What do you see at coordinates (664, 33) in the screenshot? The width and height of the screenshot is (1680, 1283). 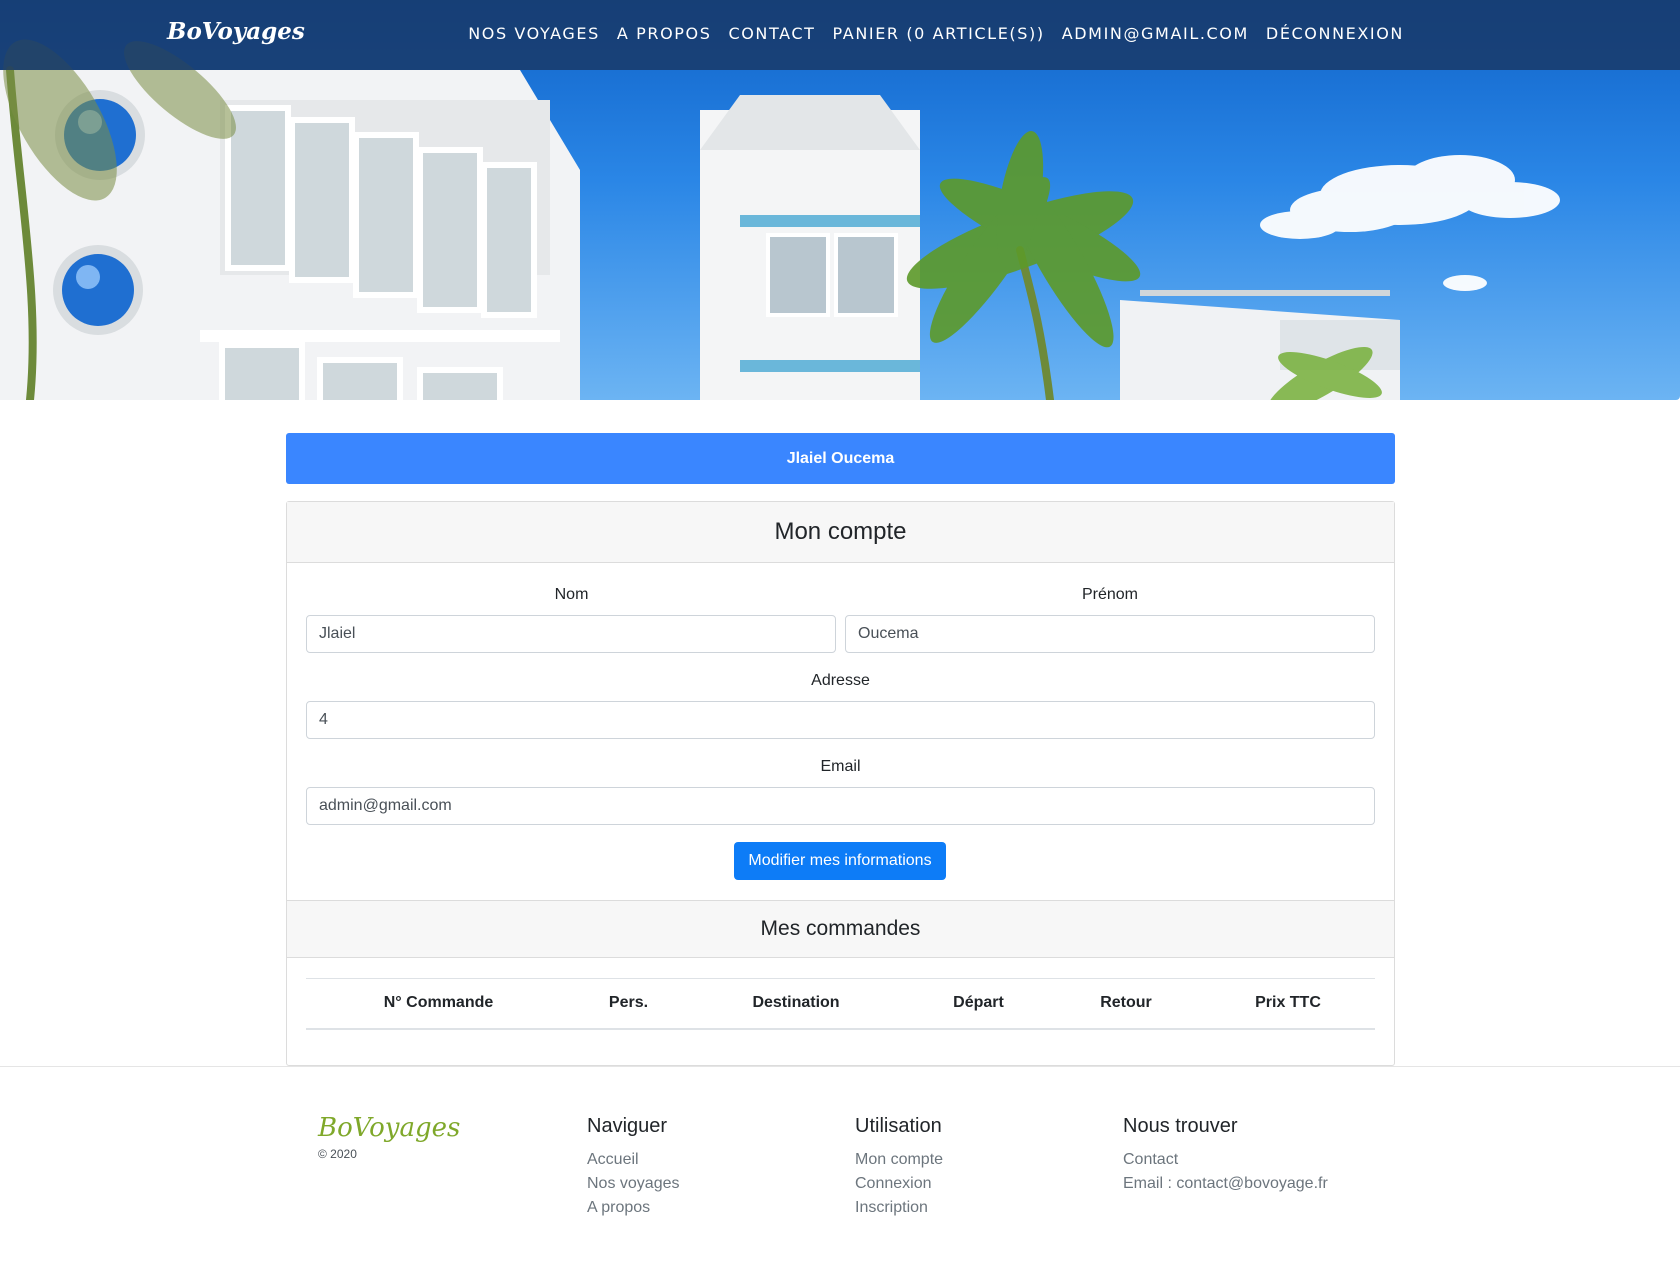 I see `nav-link-a-propos: A PROPOS` at bounding box center [664, 33].